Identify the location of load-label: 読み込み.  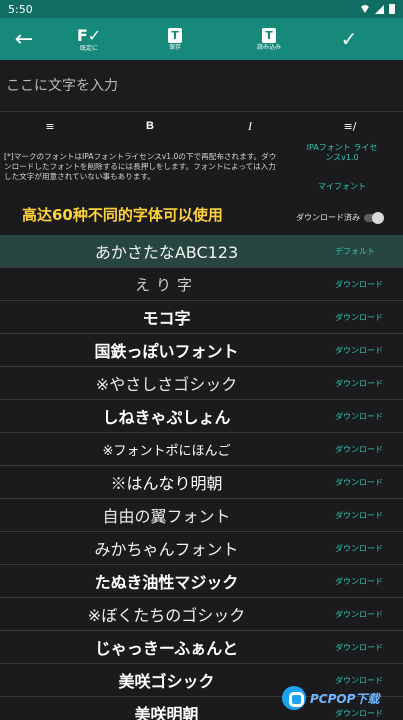
(268, 47).